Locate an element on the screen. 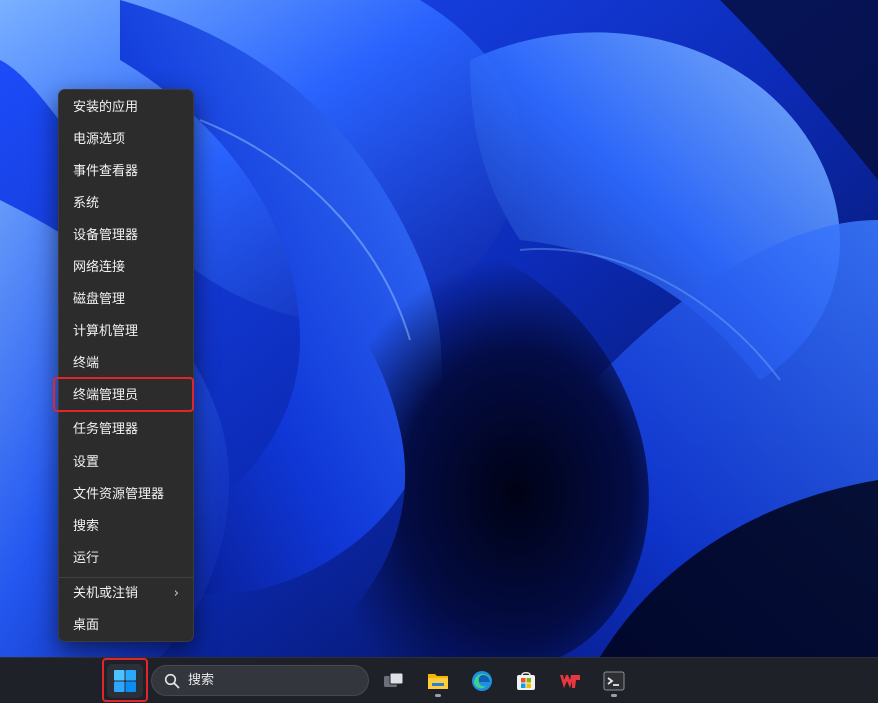 This screenshot has width=878, height=703. menu-item-shutdown-signout: 关机或注销 › is located at coordinates (126, 594).